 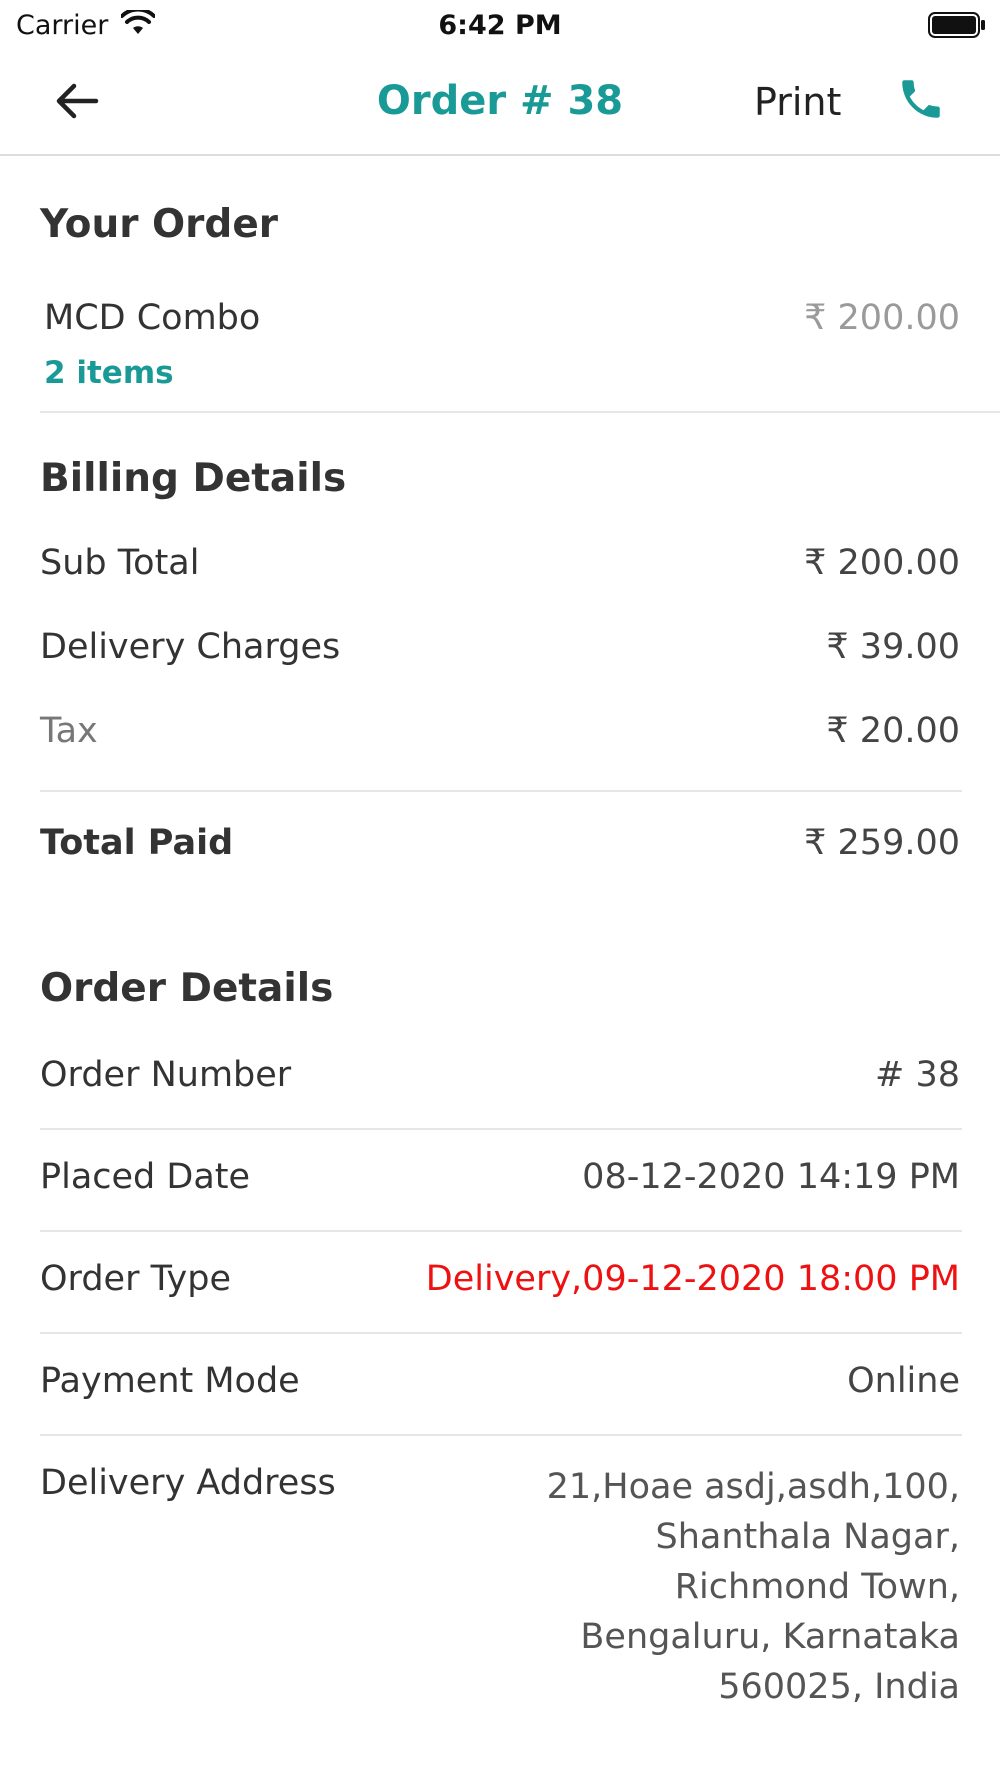 What do you see at coordinates (882, 843) in the screenshot?
I see `total-paid-value: ₹ 259.00` at bounding box center [882, 843].